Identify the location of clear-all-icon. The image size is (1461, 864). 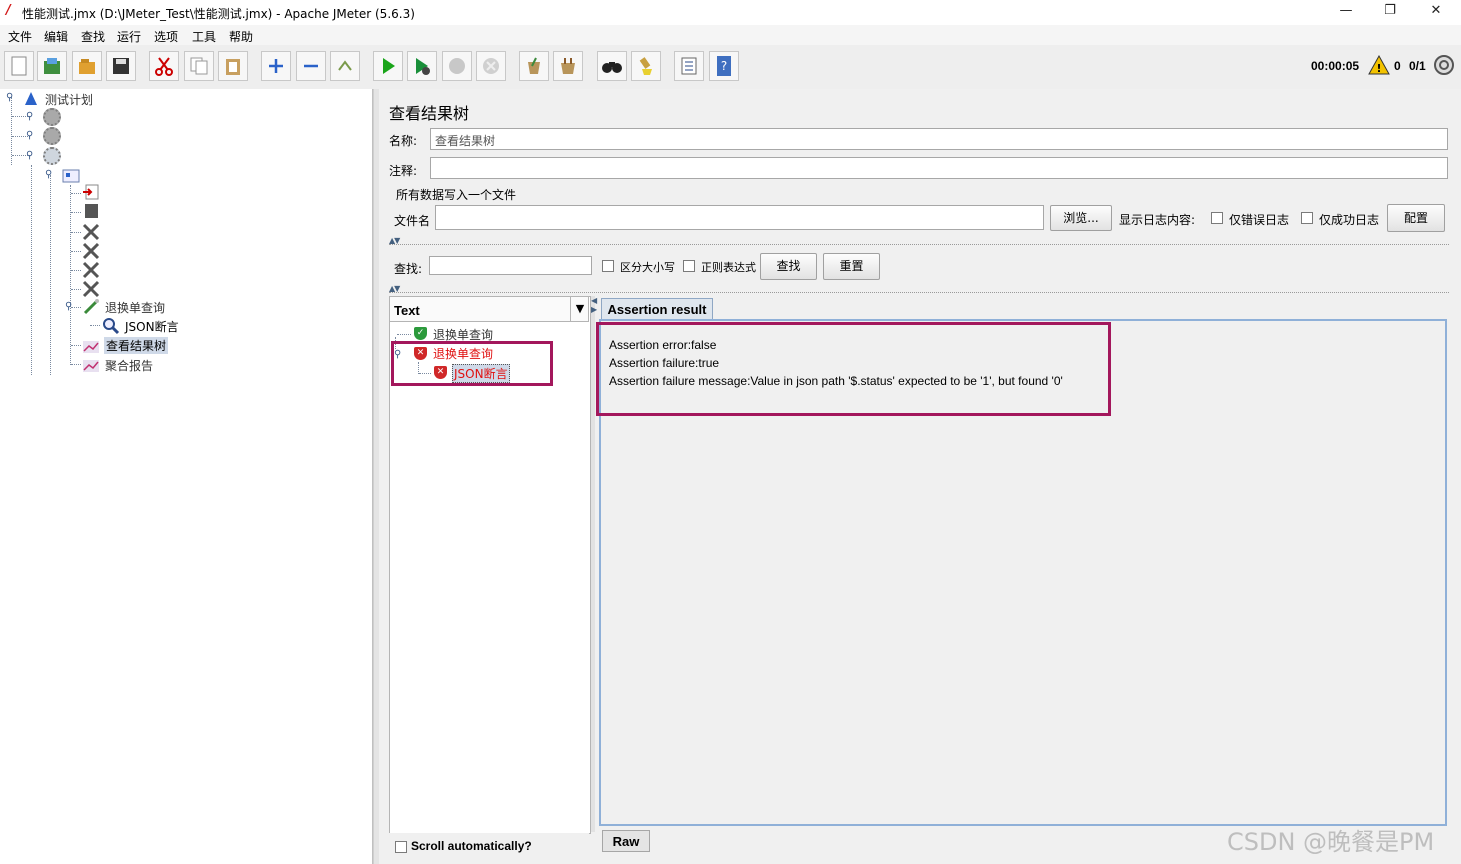
(568, 66).